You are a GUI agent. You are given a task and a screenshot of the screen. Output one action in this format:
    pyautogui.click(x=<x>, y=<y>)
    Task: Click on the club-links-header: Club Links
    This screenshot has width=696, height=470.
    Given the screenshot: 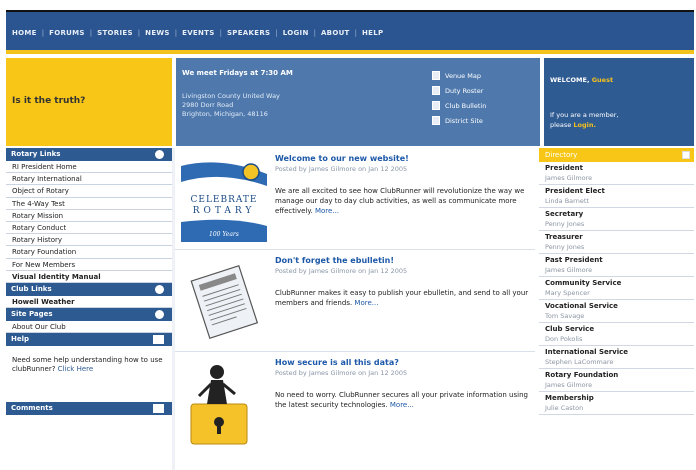 What is the action you would take?
    pyautogui.click(x=89, y=289)
    